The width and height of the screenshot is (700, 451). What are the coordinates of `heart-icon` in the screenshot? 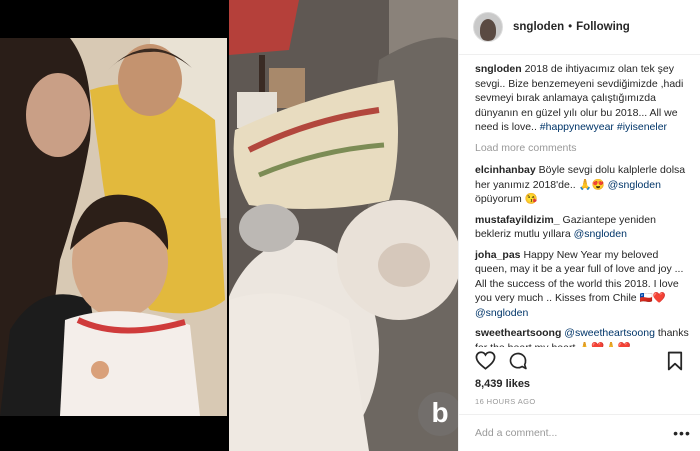 It's located at (485, 363).